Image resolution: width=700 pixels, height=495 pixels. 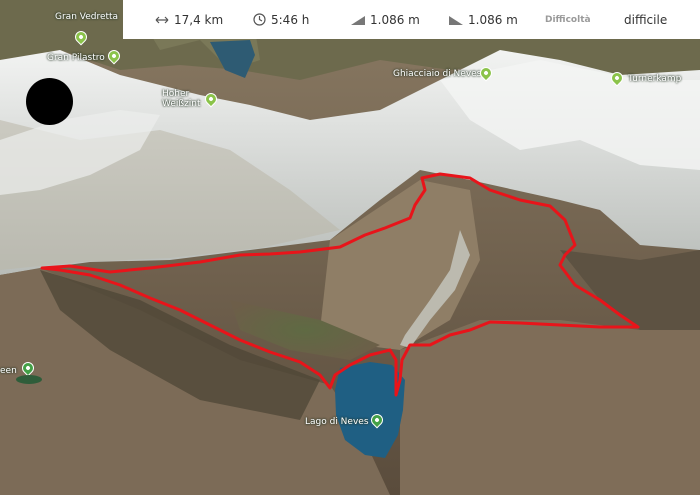 I want to click on difficulty-value: difficile, so click(x=646, y=19).